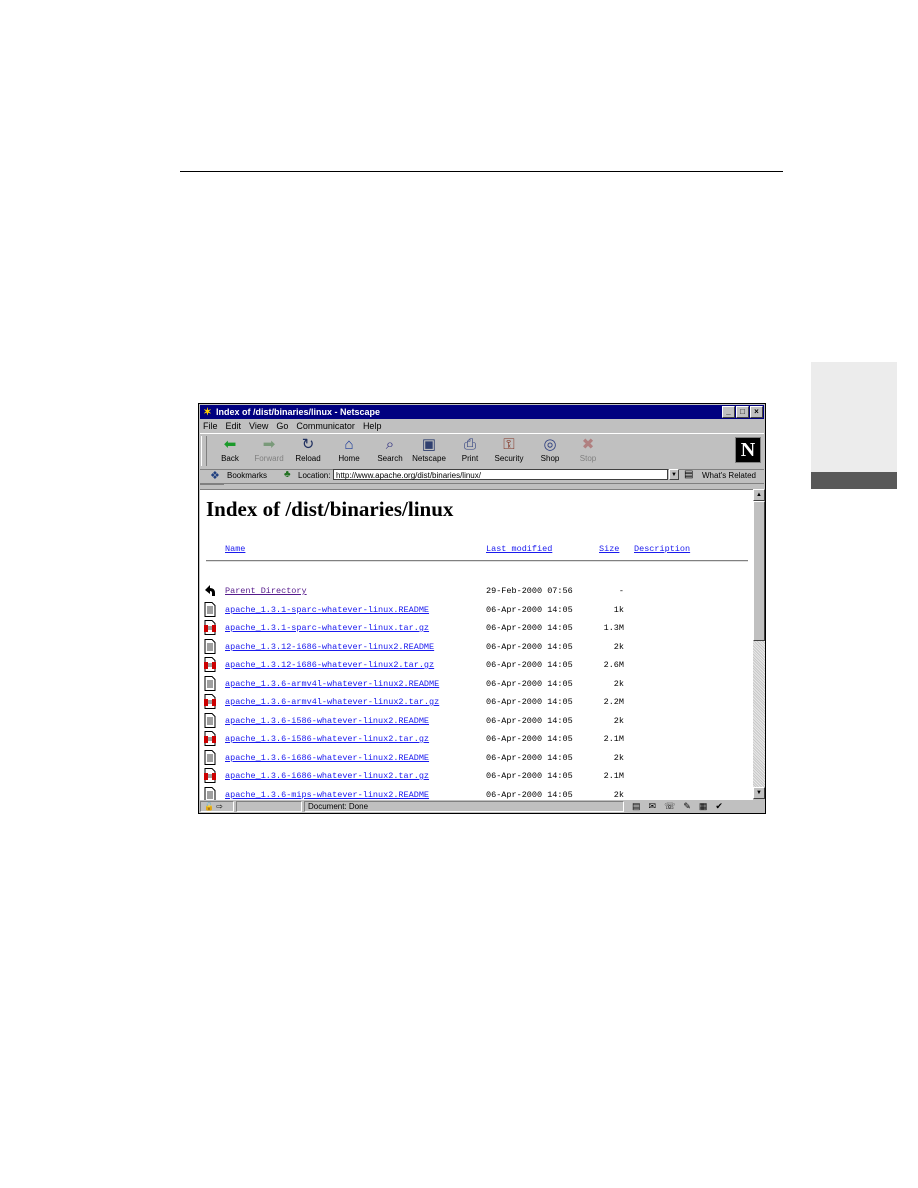  What do you see at coordinates (550, 451) in the screenshot?
I see `toolbar-shop-button: ◎ Shop` at bounding box center [550, 451].